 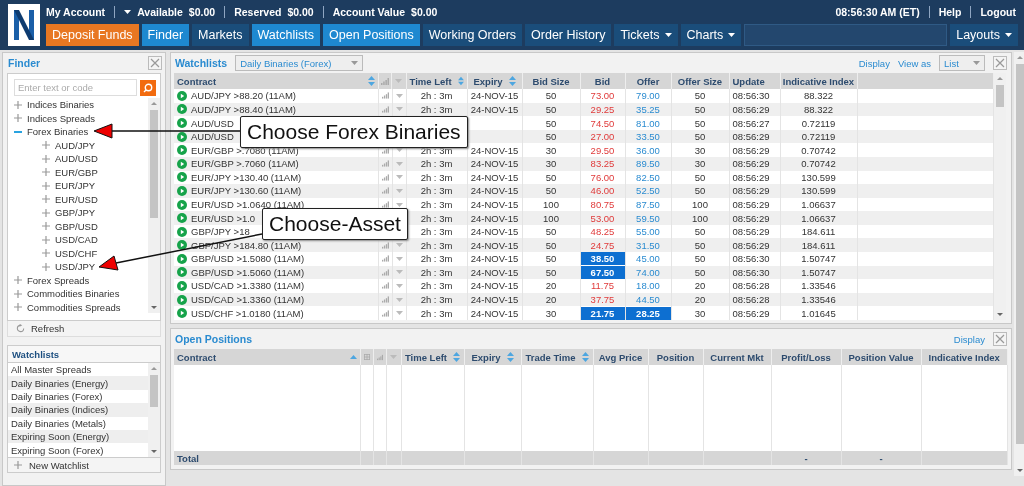 What do you see at coordinates (648, 81) in the screenshot?
I see `column-header: Offer` at bounding box center [648, 81].